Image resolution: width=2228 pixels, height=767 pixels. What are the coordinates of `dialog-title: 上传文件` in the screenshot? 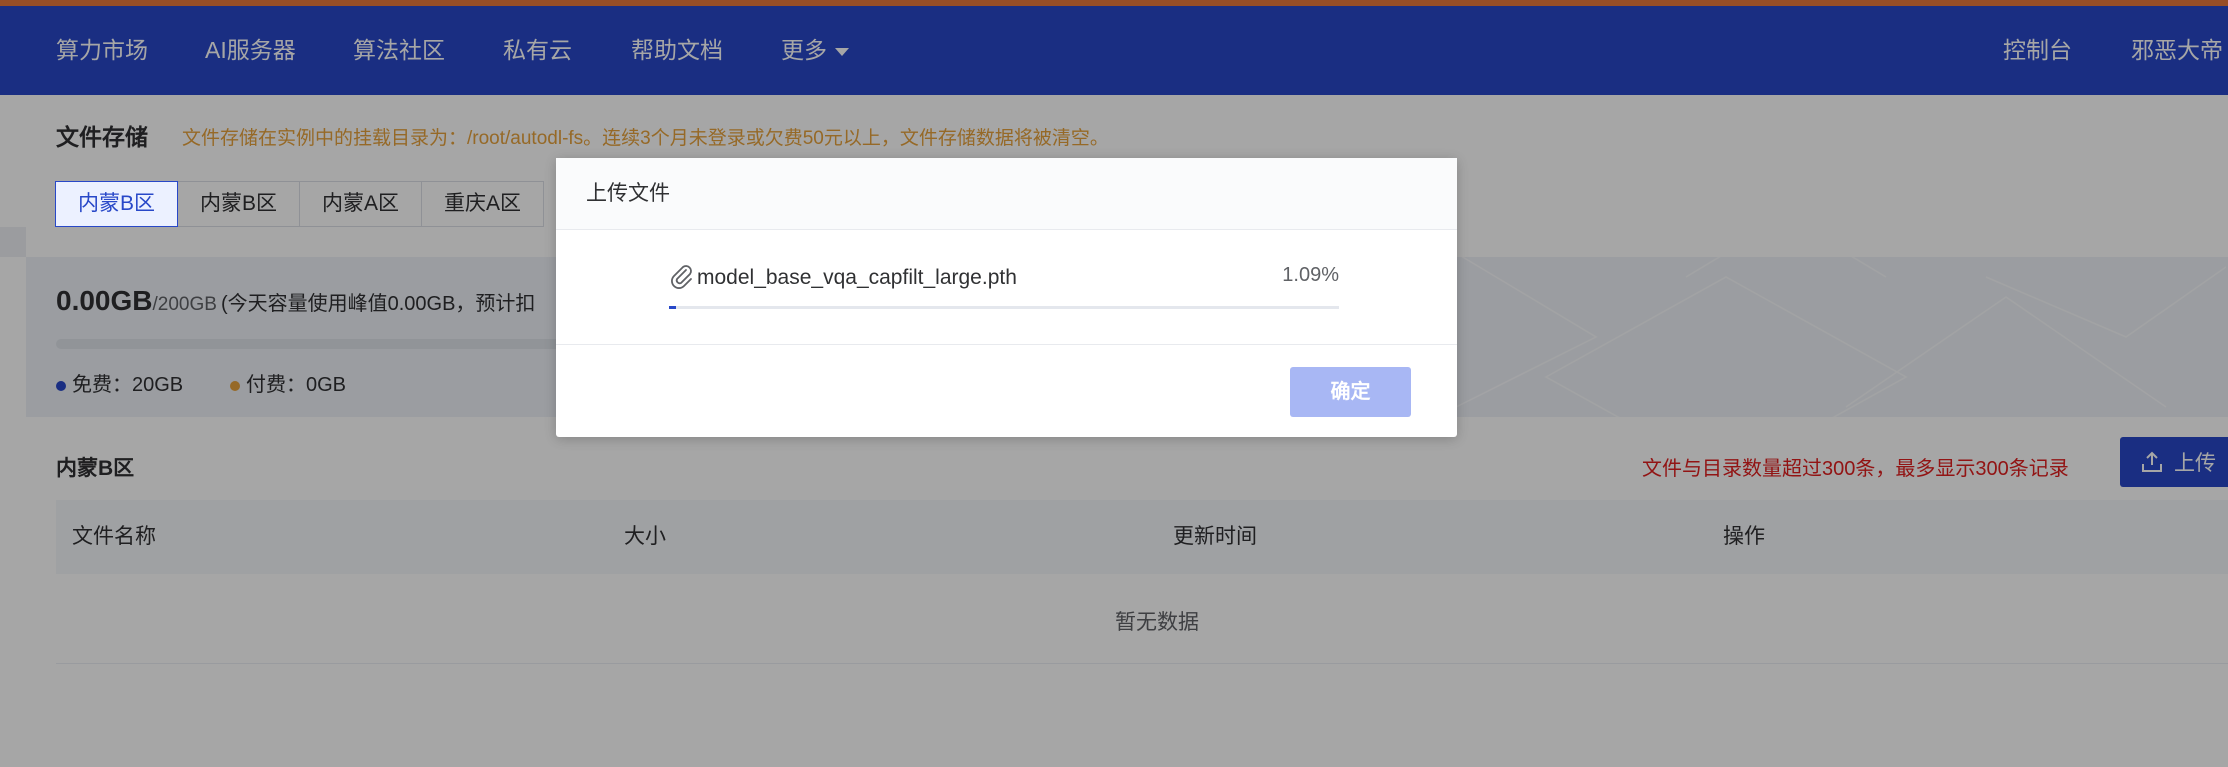 It's located at (1006, 194).